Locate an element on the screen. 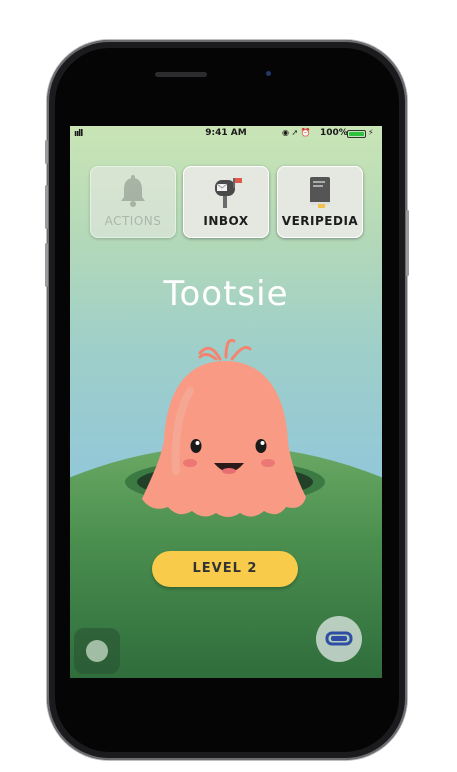 The width and height of the screenshot is (457, 772). actions-button: ACTIONS is located at coordinates (133, 202).